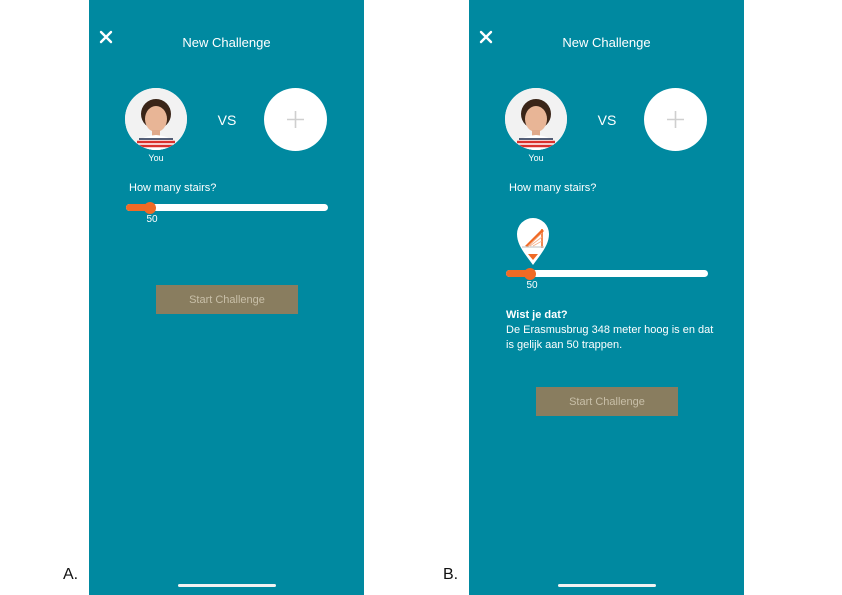 Image resolution: width=842 pixels, height=595 pixels. Describe the element at coordinates (71, 574) in the screenshot. I see `panel-label-a: A.` at that location.